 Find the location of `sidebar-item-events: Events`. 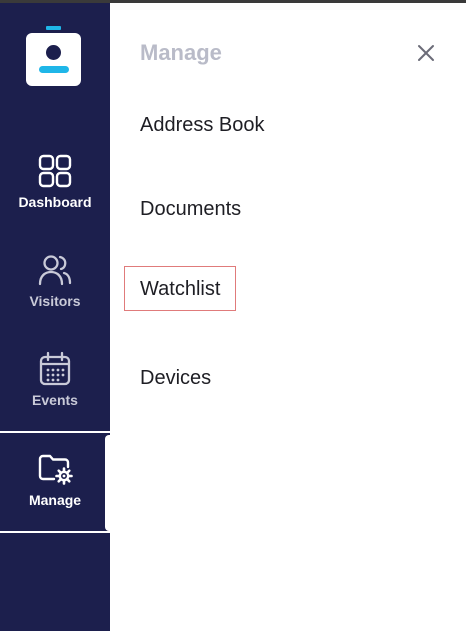

sidebar-item-events: Events is located at coordinates (55, 385).